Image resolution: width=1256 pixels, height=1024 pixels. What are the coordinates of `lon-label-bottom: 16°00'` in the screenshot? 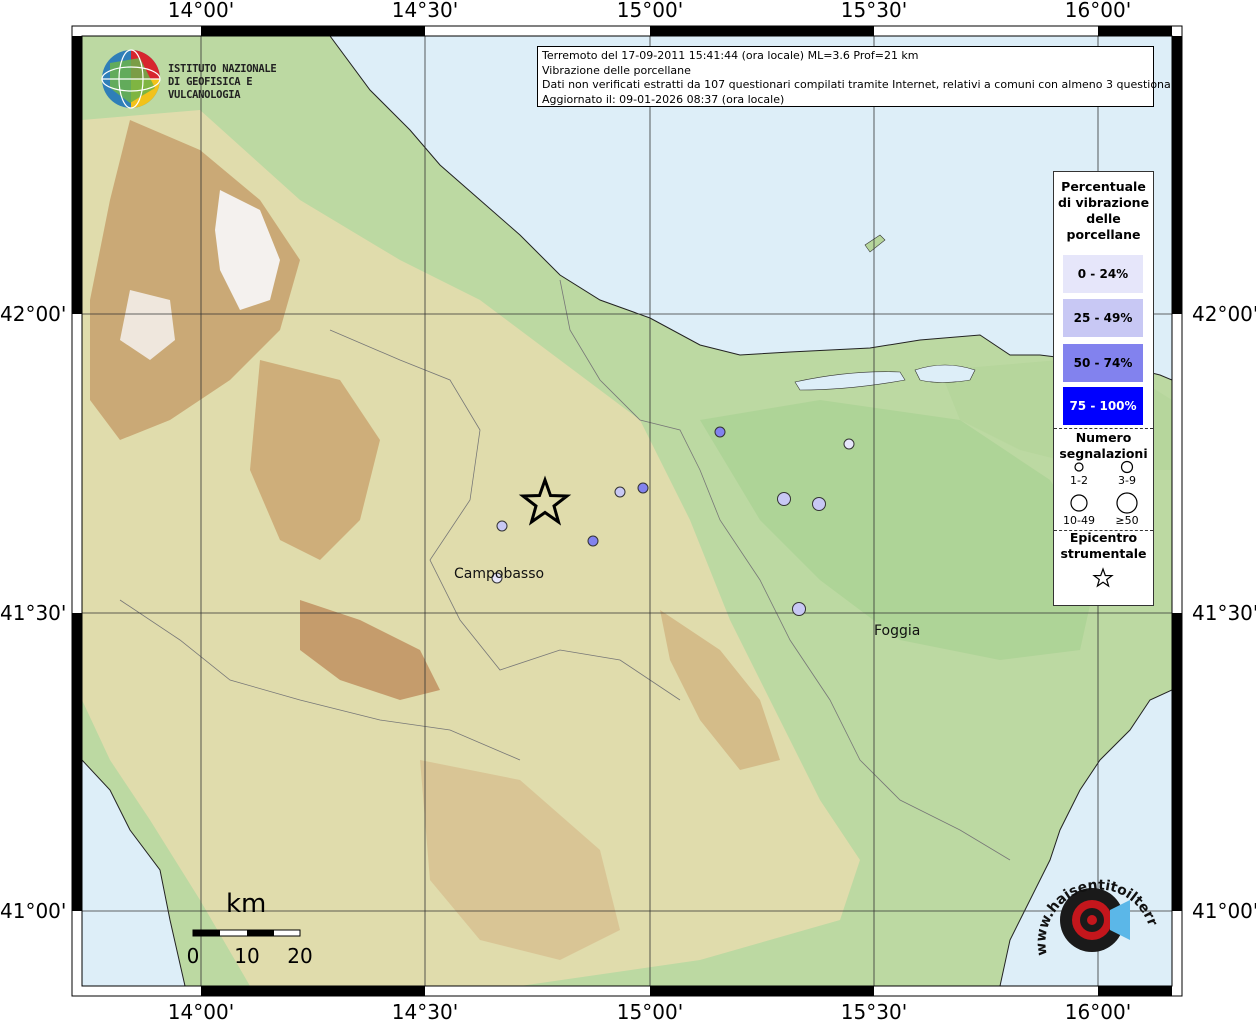 It's located at (1098, 1012).